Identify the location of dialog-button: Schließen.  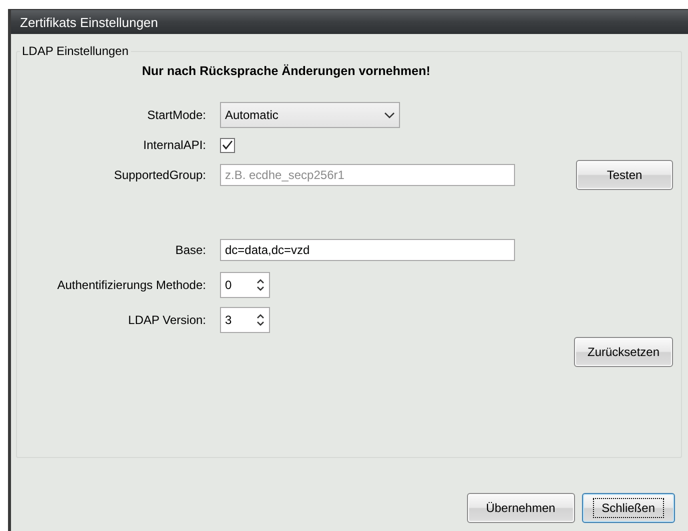
(628, 508).